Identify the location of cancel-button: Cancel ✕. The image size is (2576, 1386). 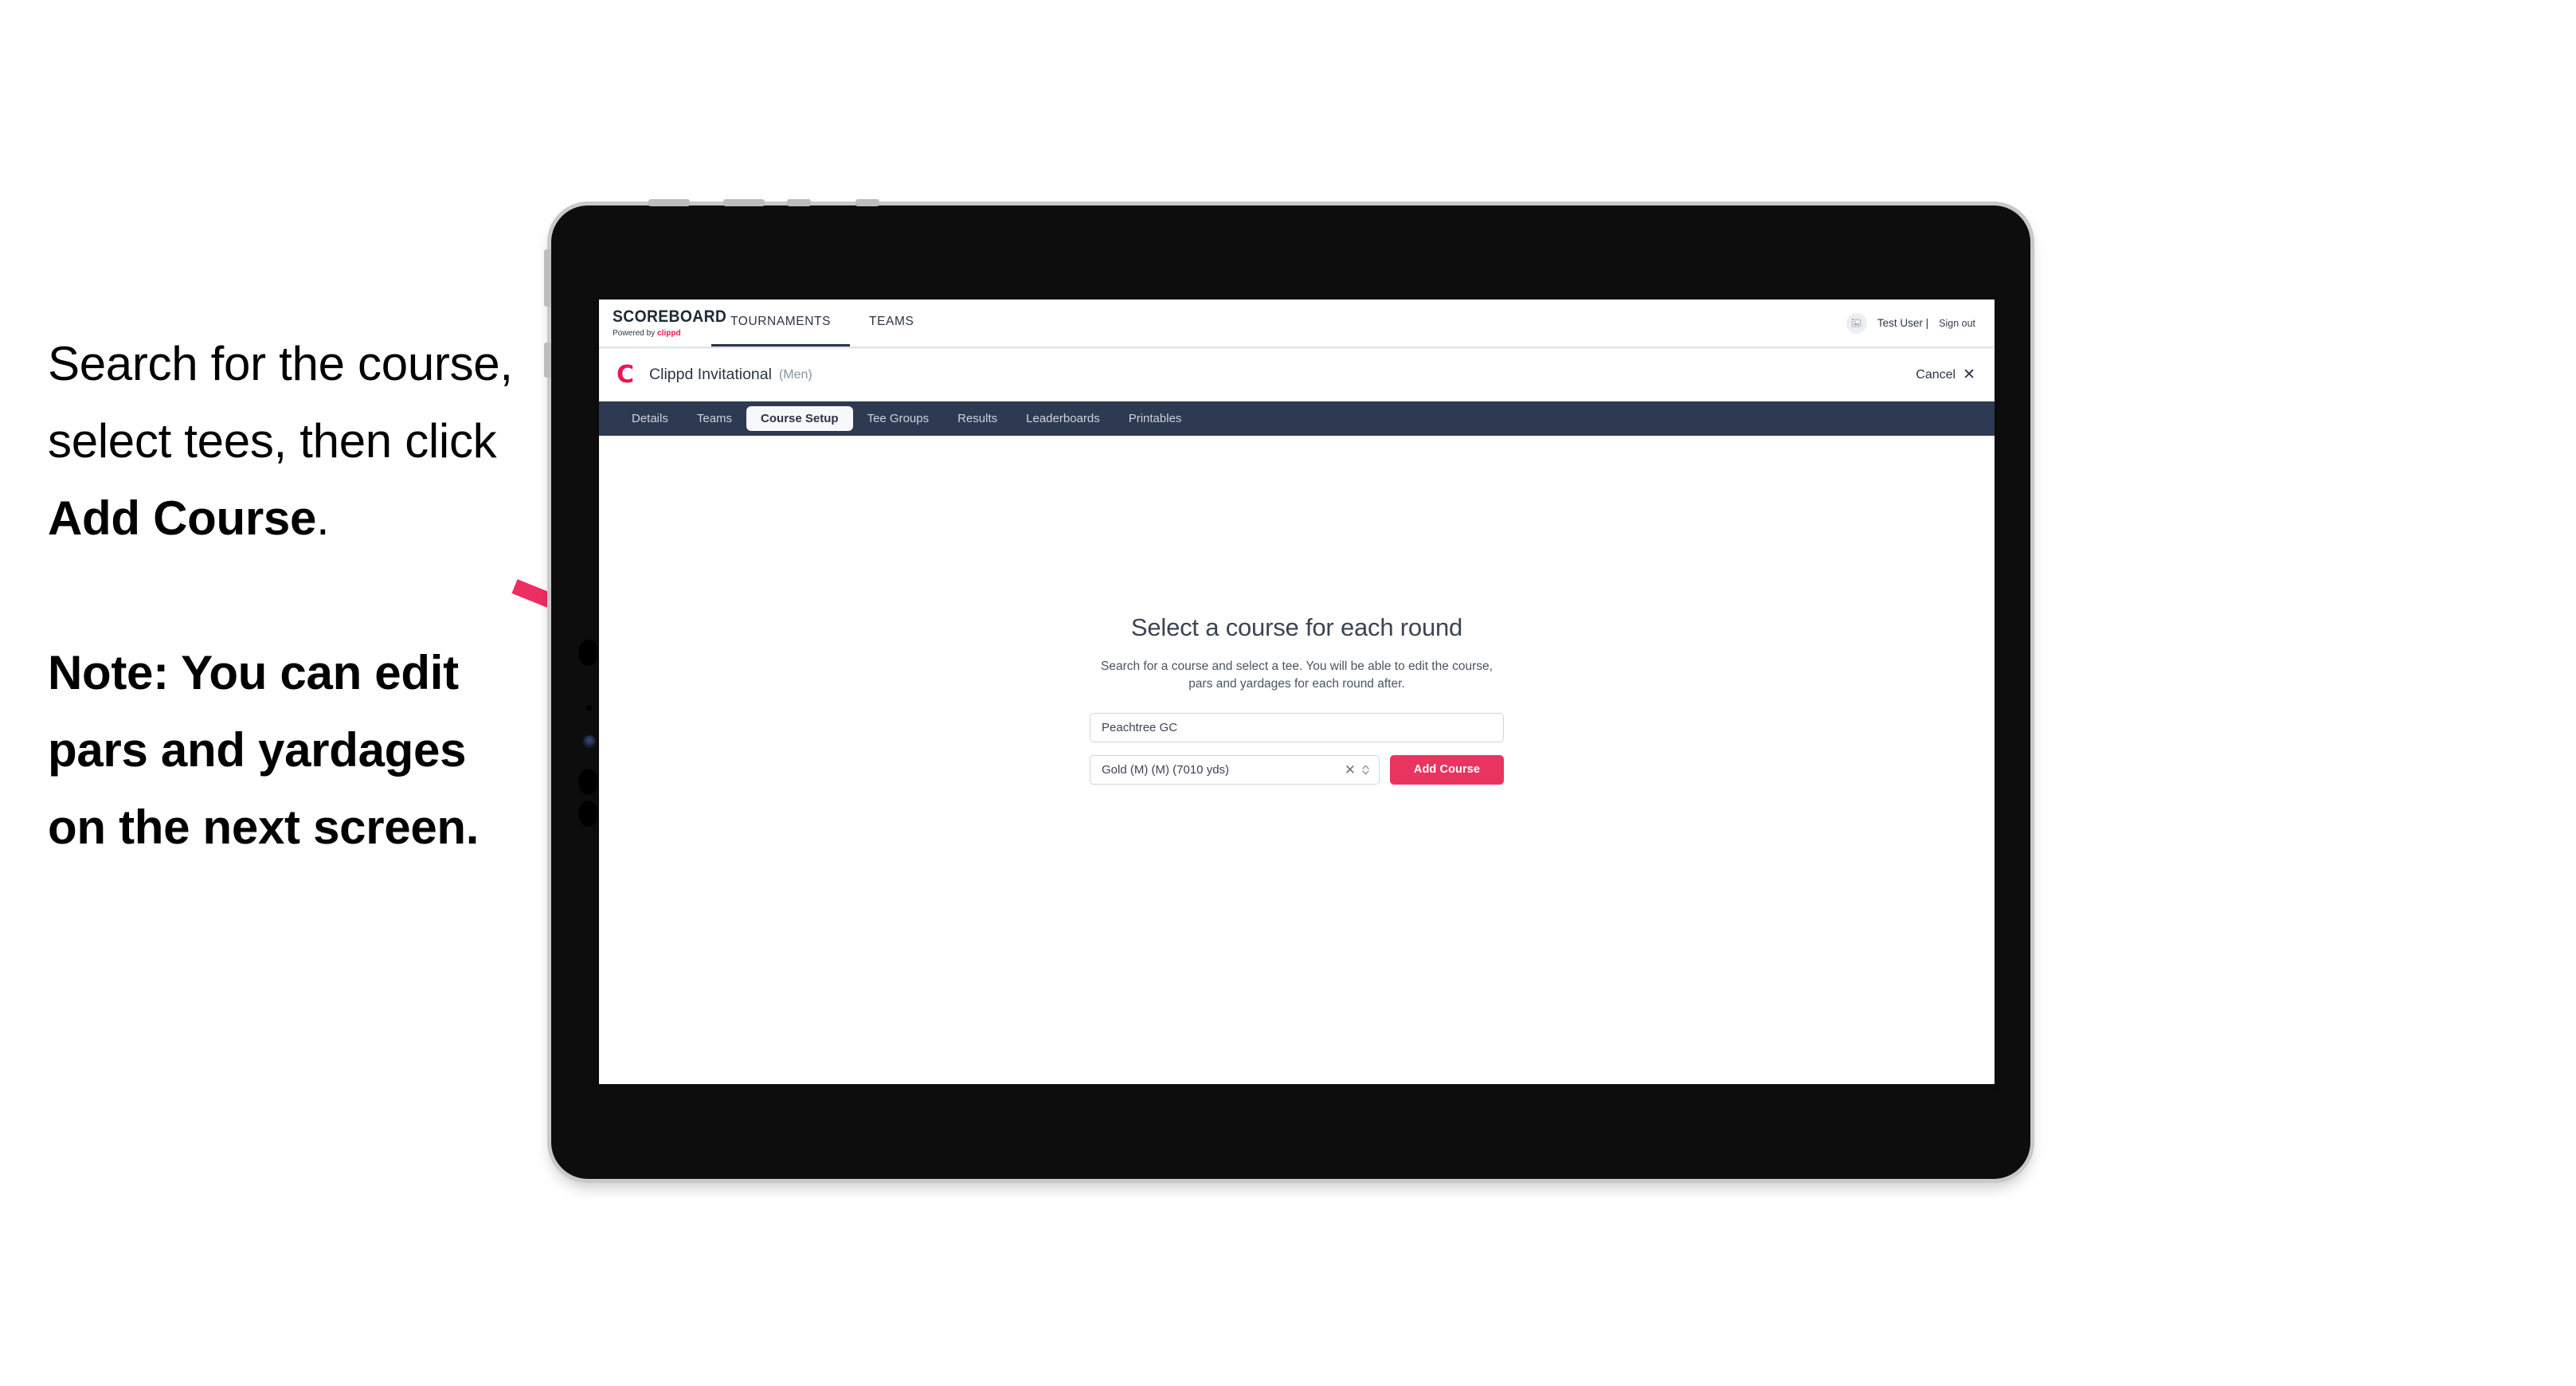
(1945, 374).